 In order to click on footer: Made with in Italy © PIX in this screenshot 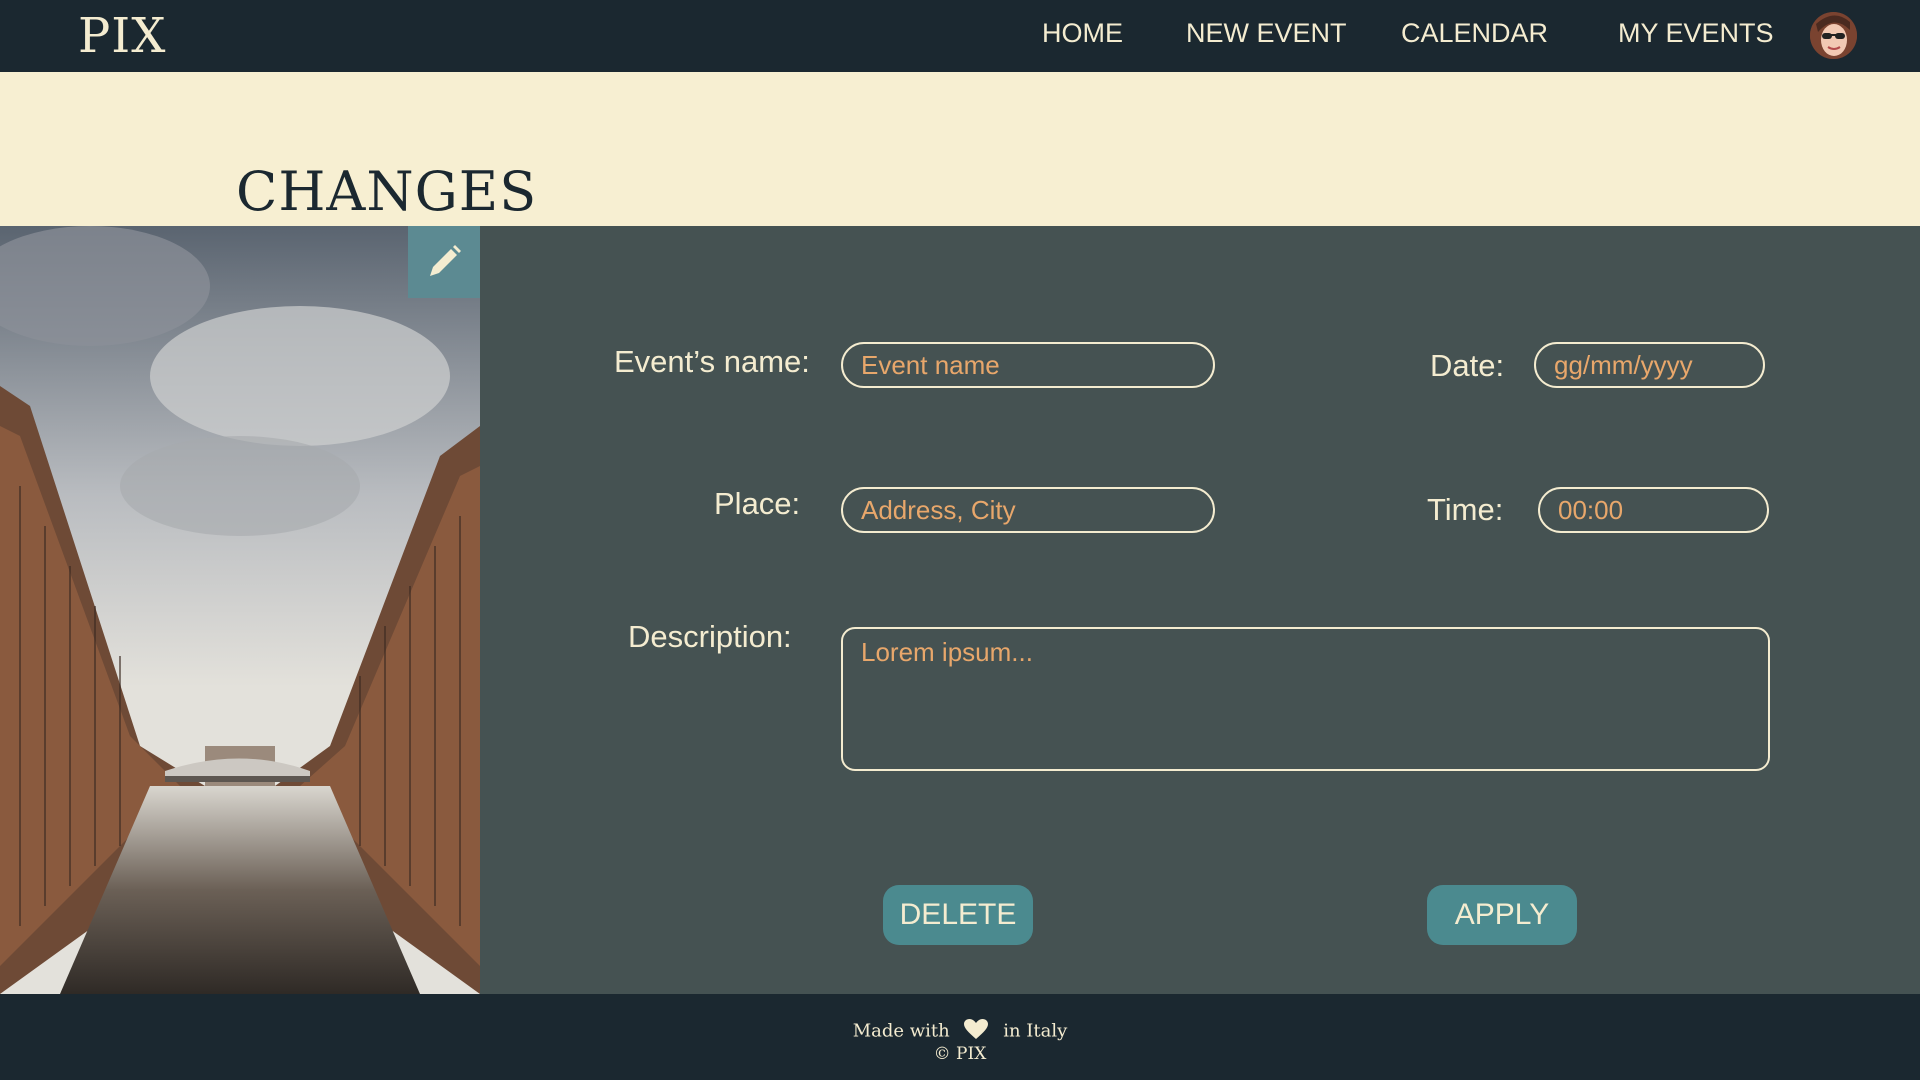, I will do `click(960, 1037)`.